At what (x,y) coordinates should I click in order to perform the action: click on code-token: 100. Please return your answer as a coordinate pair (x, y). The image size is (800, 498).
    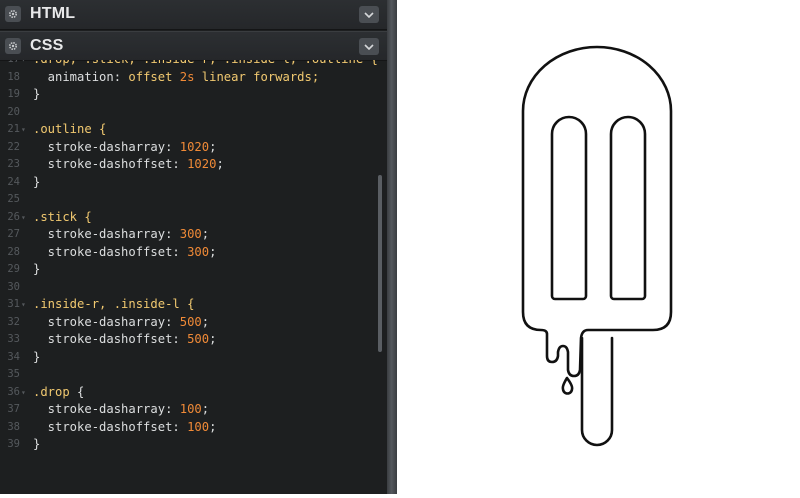
    Looking at the image, I should click on (198, 426).